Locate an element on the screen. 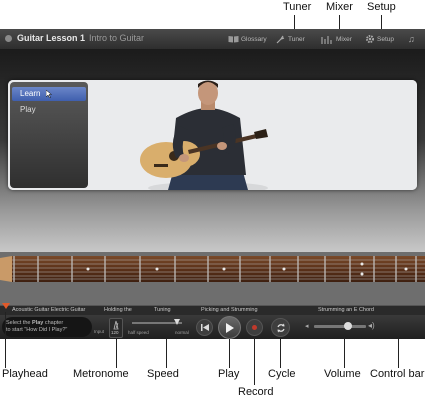 Image resolution: width=425 pixels, height=400 pixels. glossary-button: Glossary is located at coordinates (247, 39).